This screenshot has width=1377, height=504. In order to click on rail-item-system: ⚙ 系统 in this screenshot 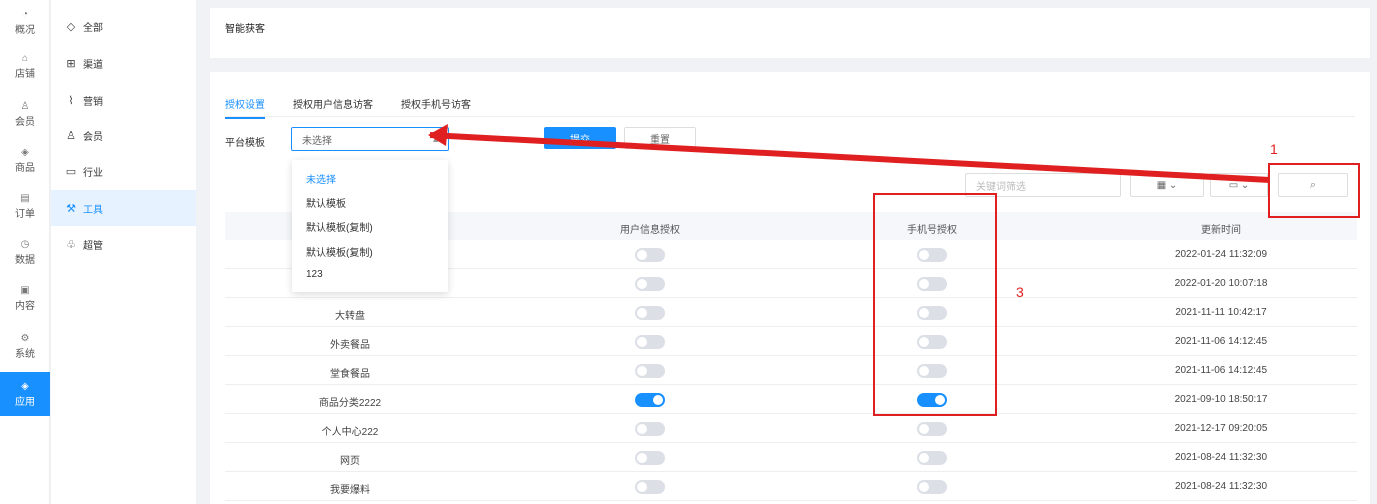, I will do `click(25, 346)`.